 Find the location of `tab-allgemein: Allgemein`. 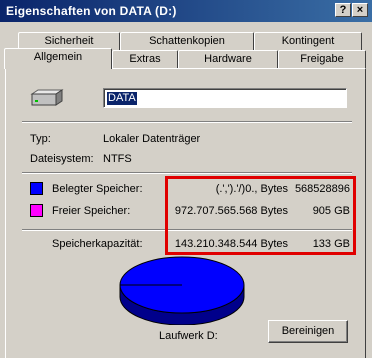

tab-allgemein: Allgemein is located at coordinates (58, 58).